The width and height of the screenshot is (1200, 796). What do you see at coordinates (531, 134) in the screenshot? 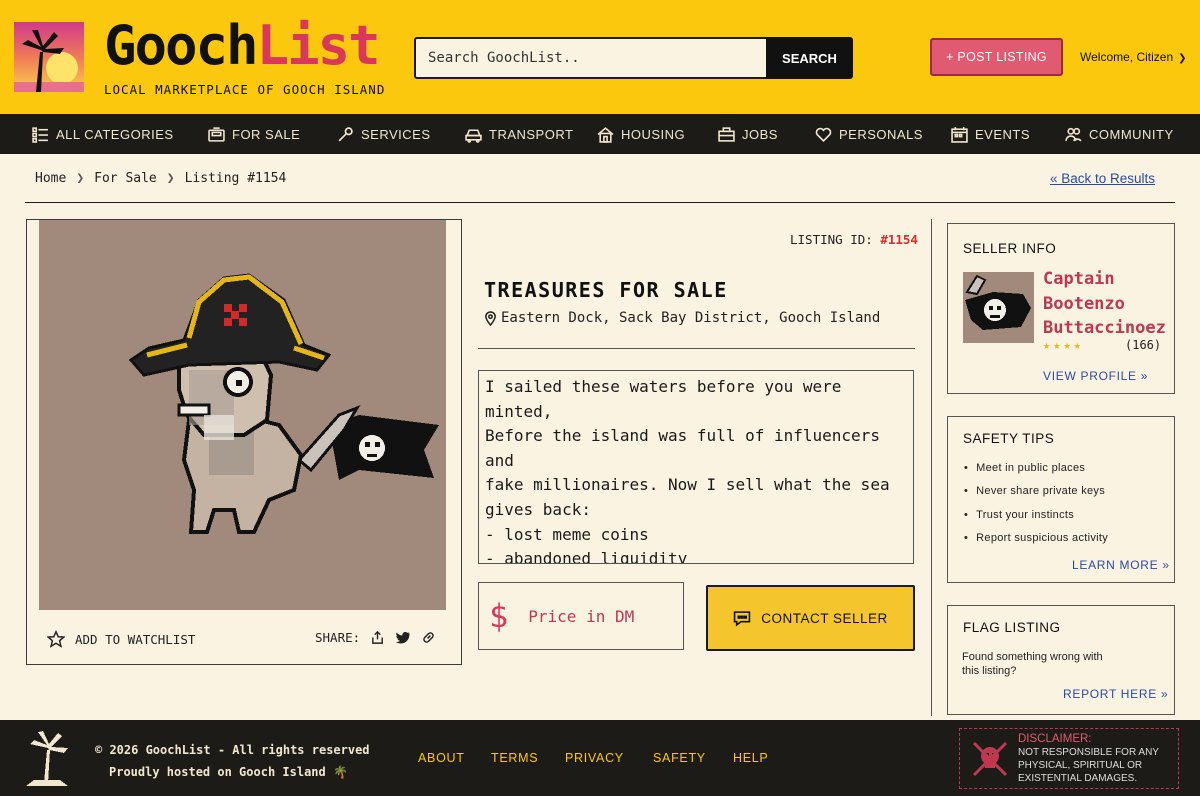
I see `nav-label: TRANSPORT` at bounding box center [531, 134].